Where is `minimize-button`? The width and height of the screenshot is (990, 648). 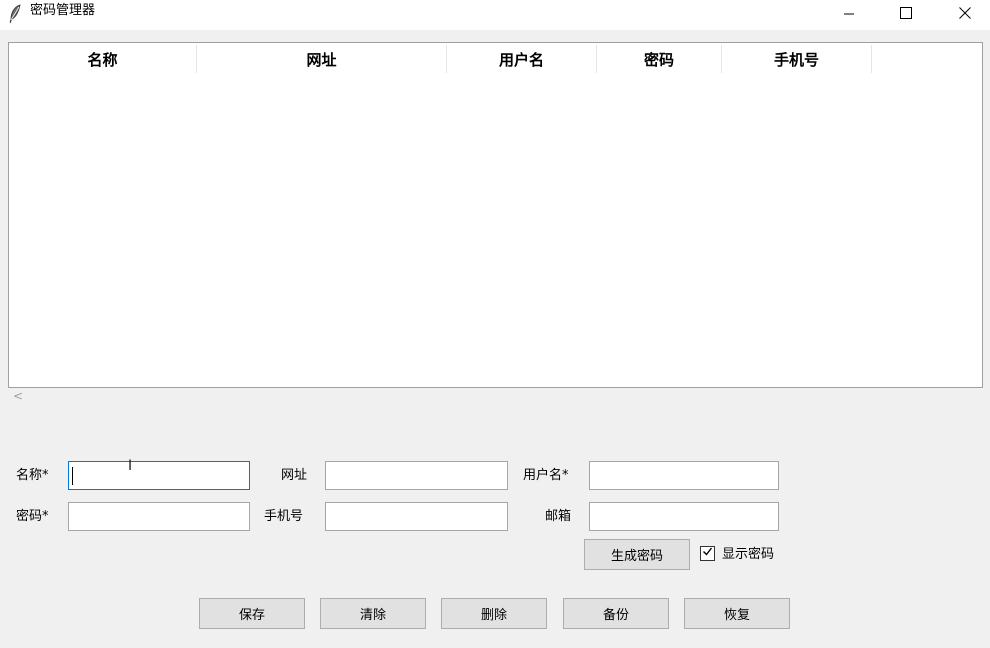 minimize-button is located at coordinates (849, 15).